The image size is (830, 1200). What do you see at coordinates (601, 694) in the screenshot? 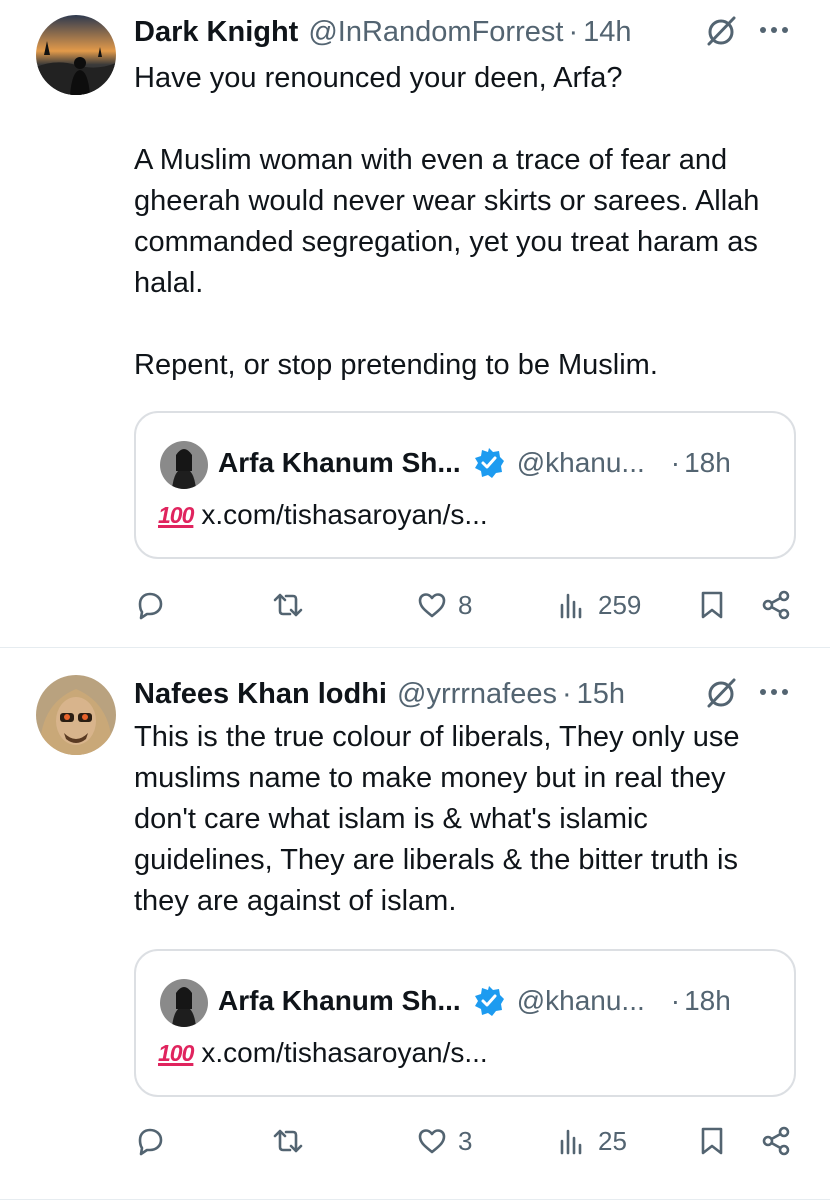
I see `timestamp: 15h` at bounding box center [601, 694].